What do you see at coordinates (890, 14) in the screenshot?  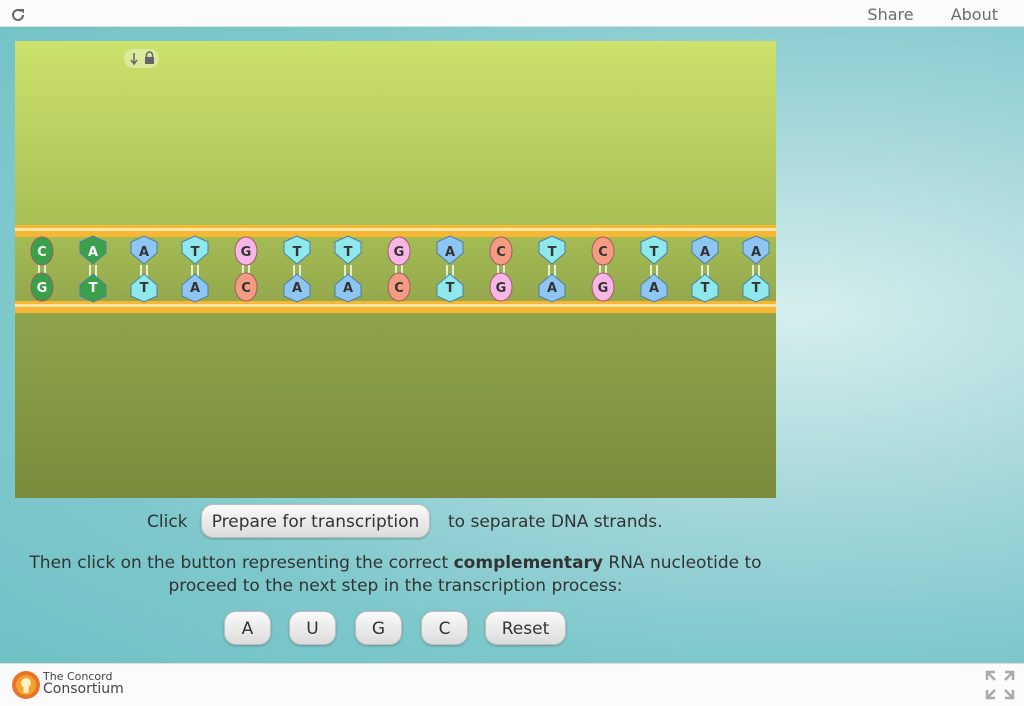 I see `share-link: Share` at bounding box center [890, 14].